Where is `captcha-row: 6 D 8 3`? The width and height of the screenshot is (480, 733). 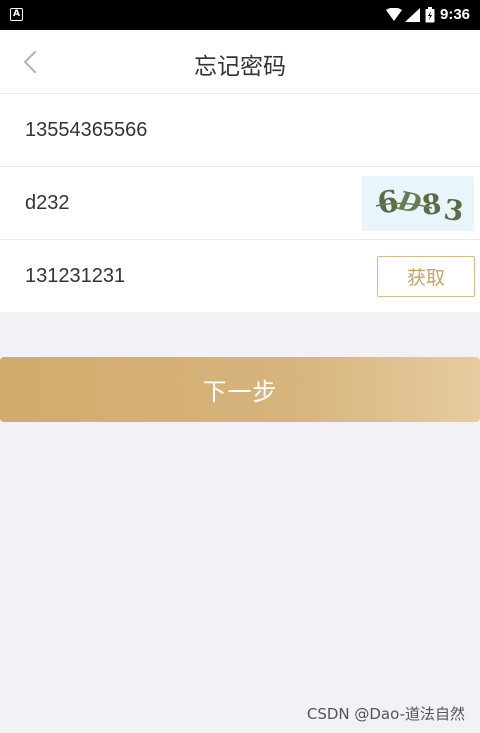 captcha-row: 6 D 8 3 is located at coordinates (240, 203).